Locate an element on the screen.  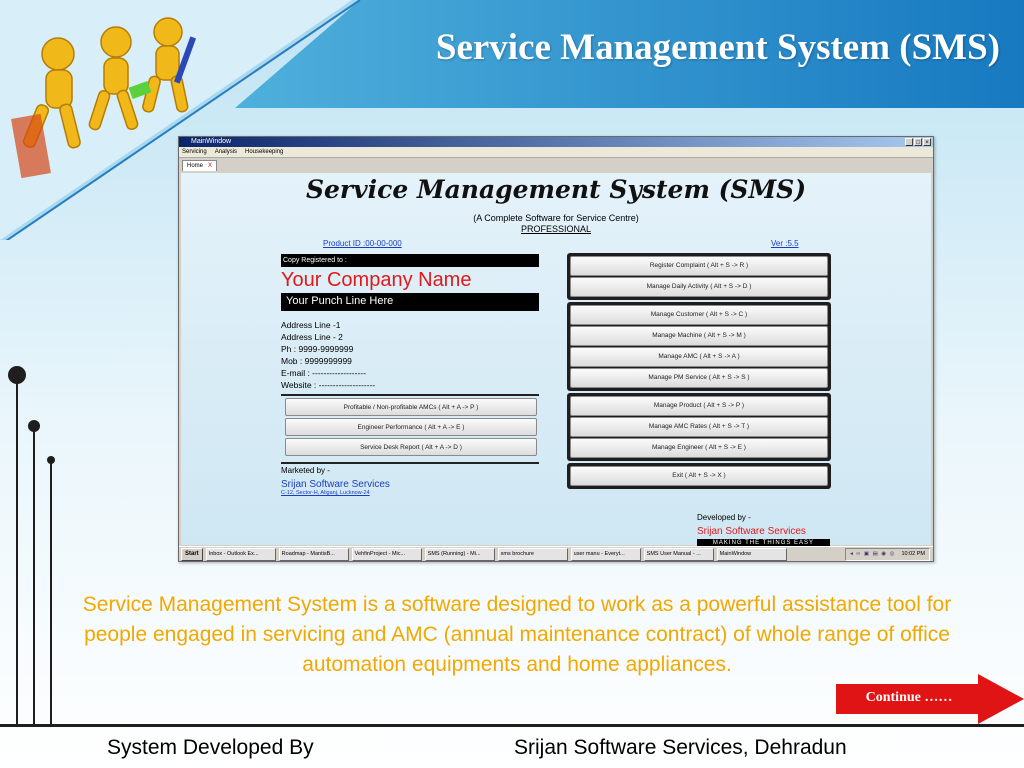
manage-amc-rates-button: Manage AMC Rates ( Alt + S -> T ) is located at coordinates (699, 427).